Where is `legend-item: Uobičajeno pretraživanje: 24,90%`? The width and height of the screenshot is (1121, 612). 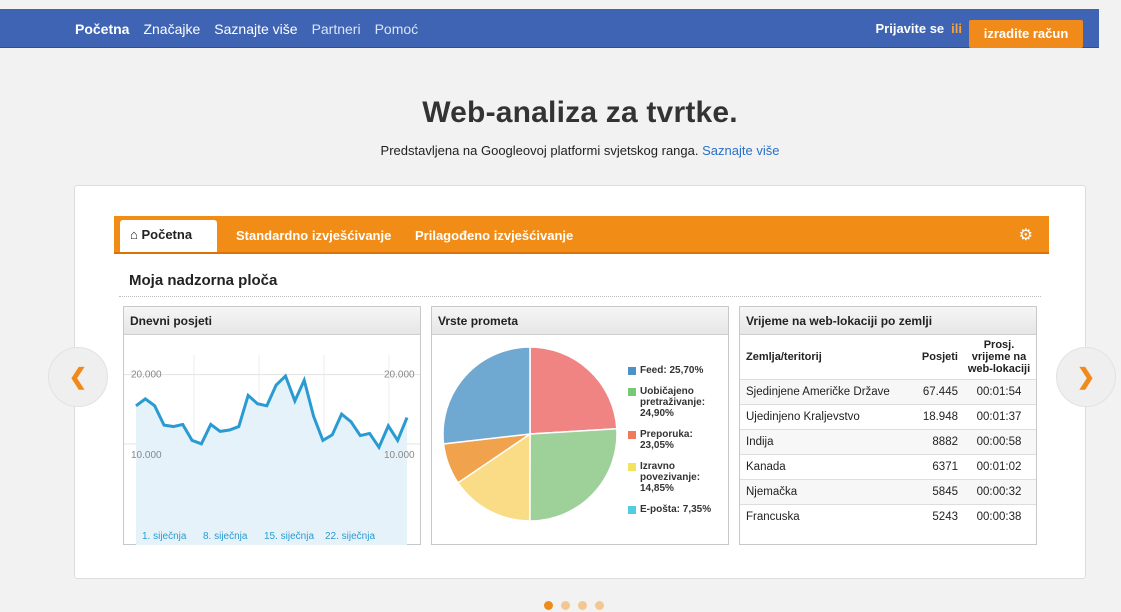 legend-item: Uobičajeno pretraživanje: 24,90% is located at coordinates (678, 402).